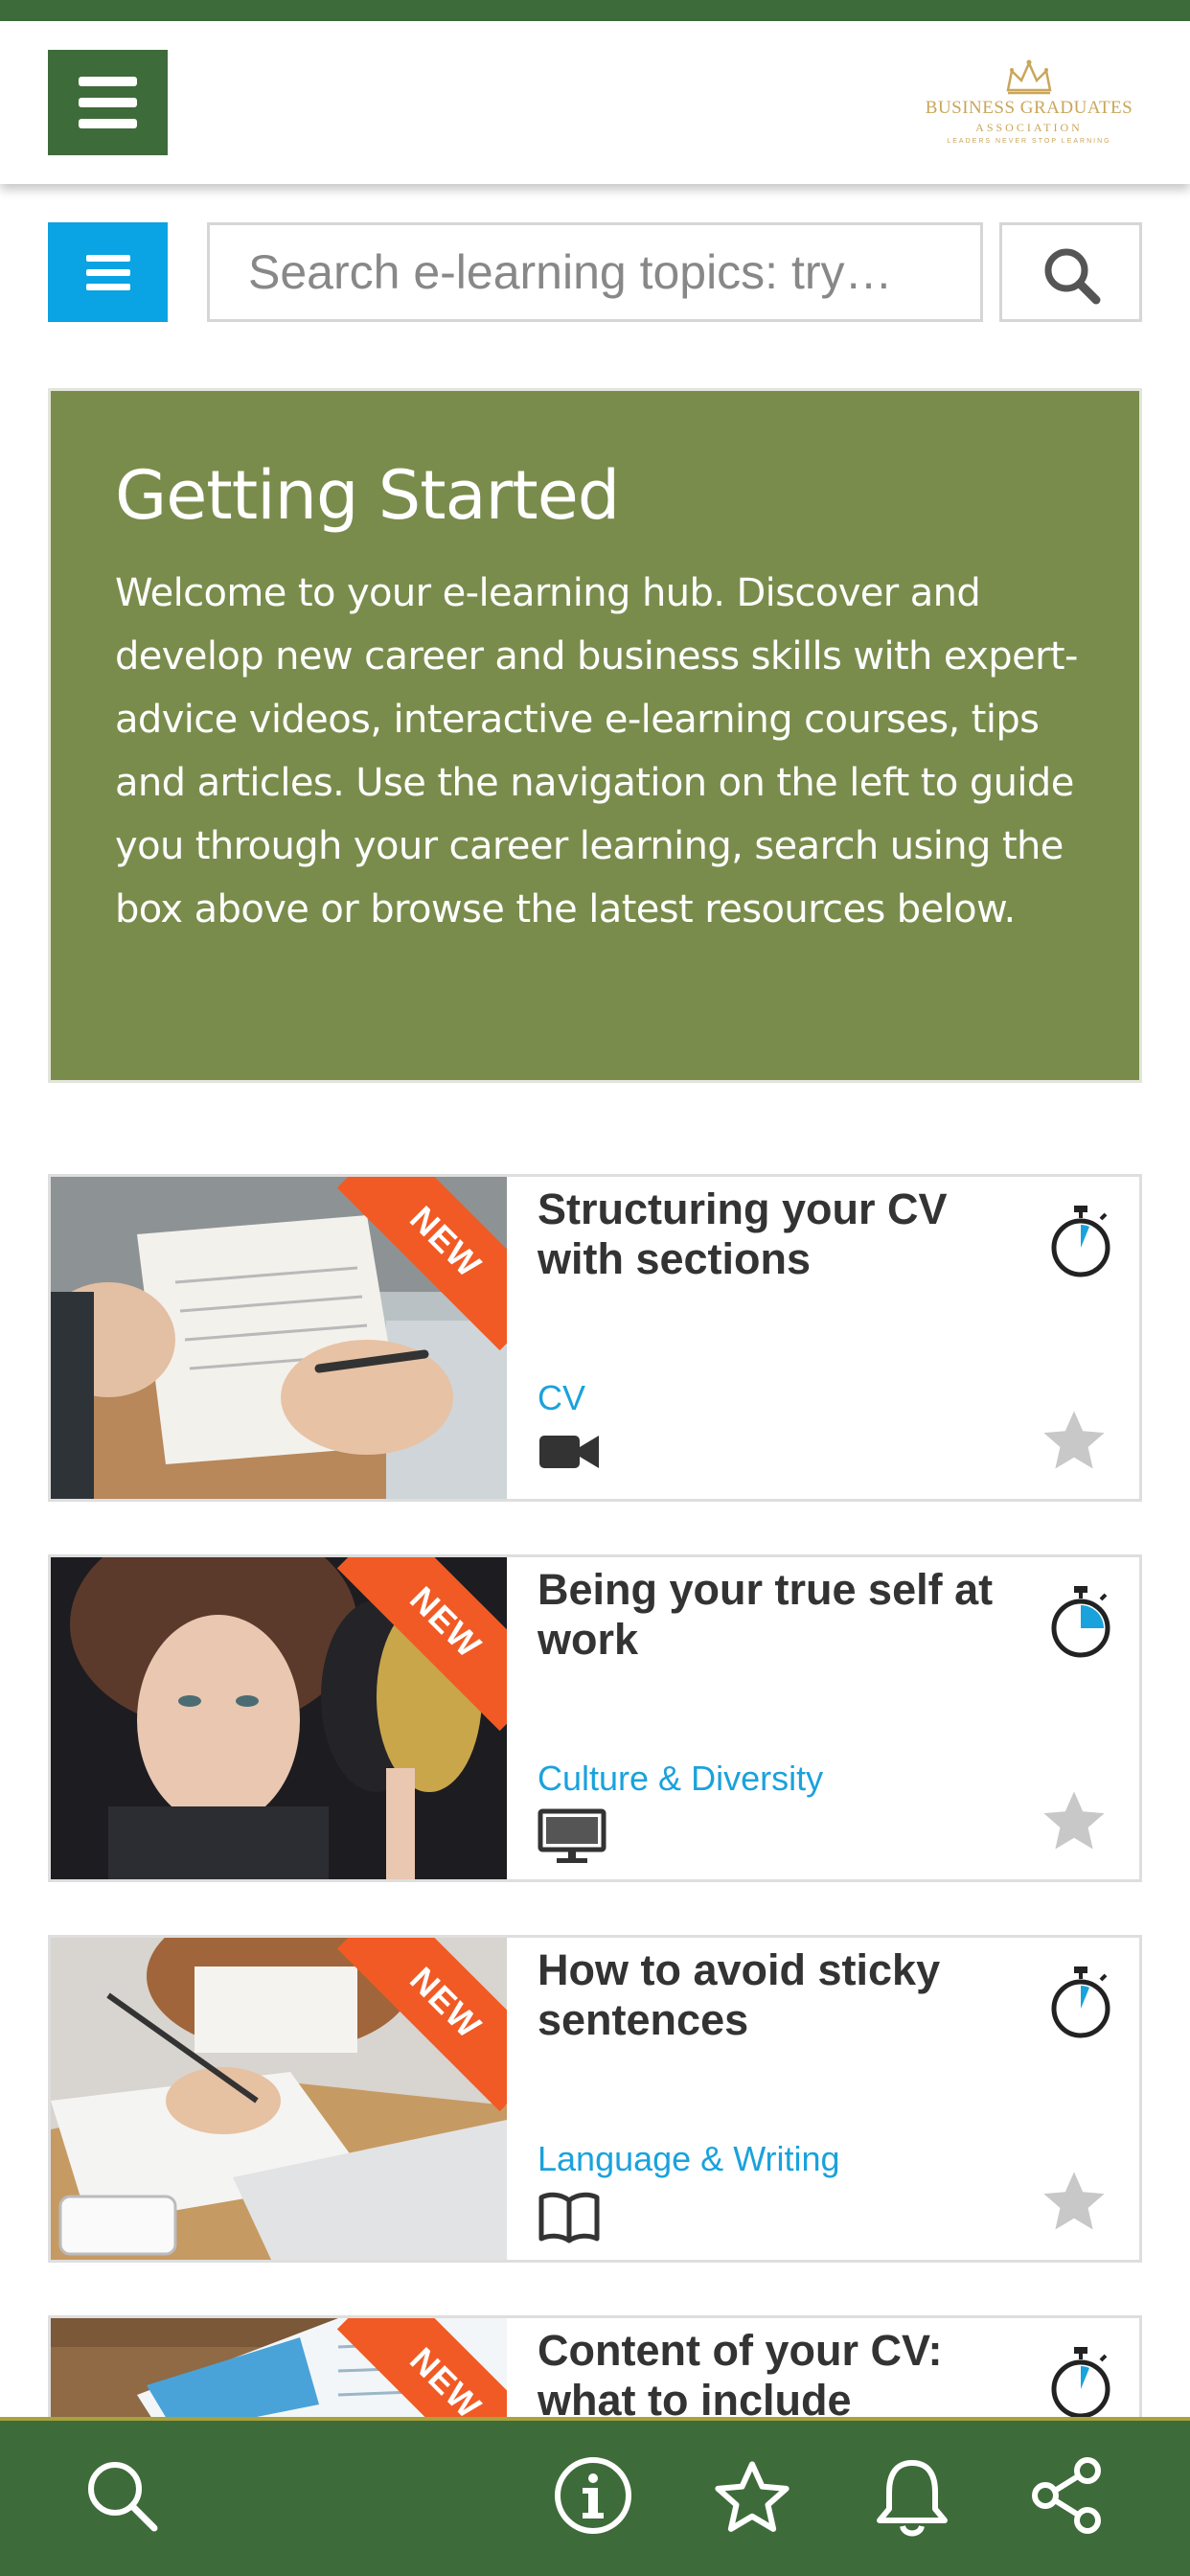  Describe the element at coordinates (561, 1398) in the screenshot. I see `card-category-link: CV` at that location.